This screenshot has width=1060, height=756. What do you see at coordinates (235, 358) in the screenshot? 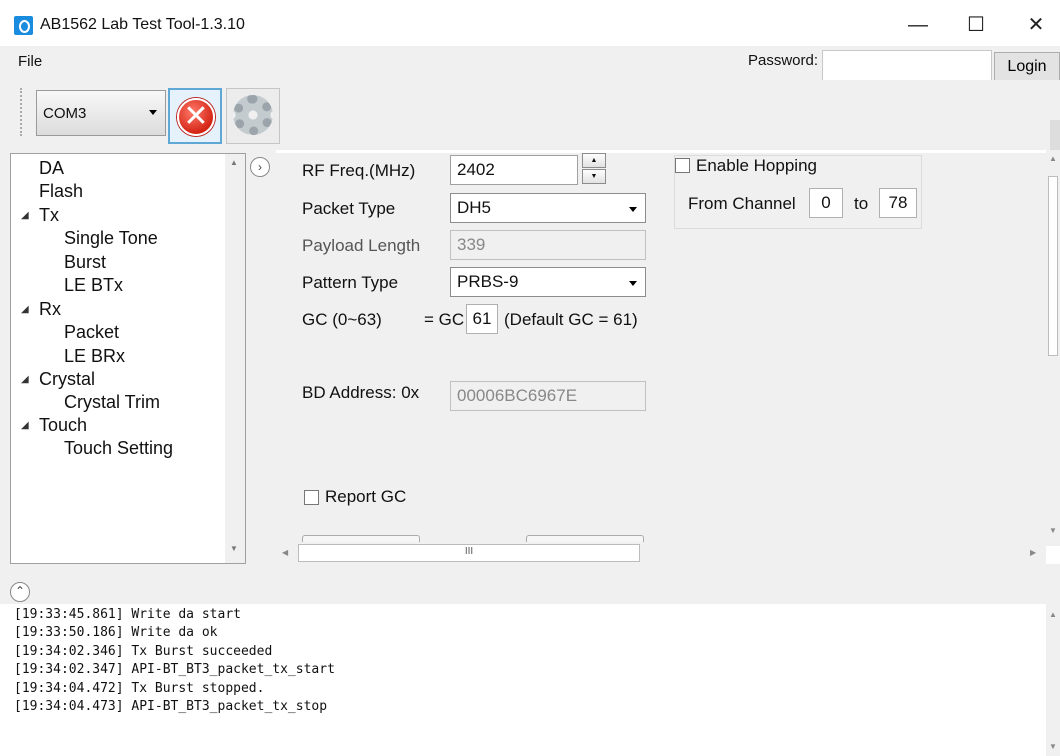
I see `tree-scrollbar: ▲ ▼` at bounding box center [235, 358].